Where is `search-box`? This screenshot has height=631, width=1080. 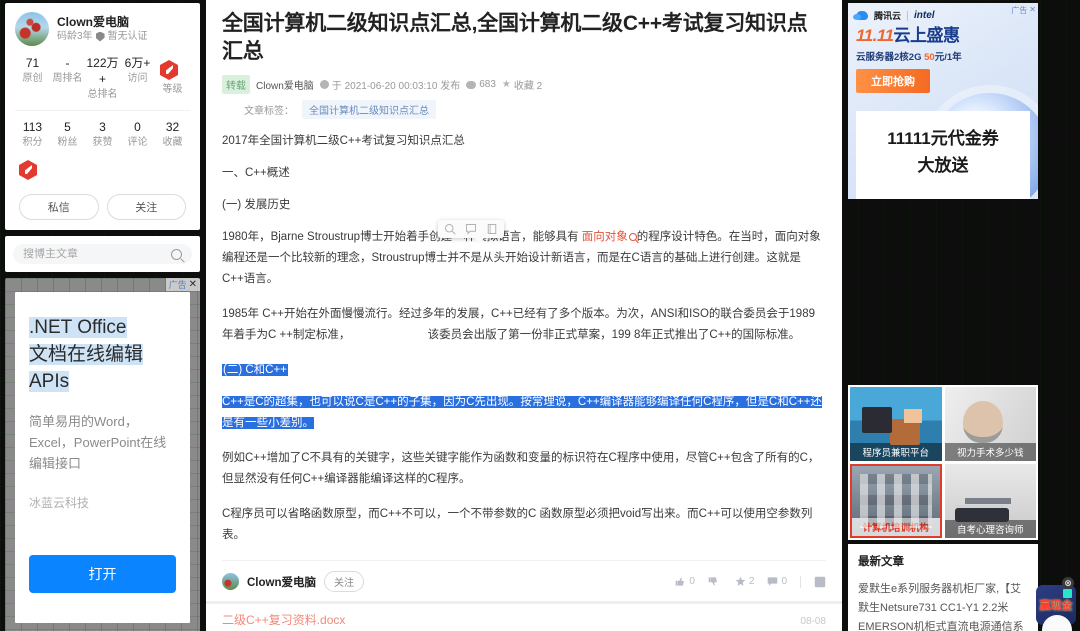 search-box is located at coordinates (102, 254).